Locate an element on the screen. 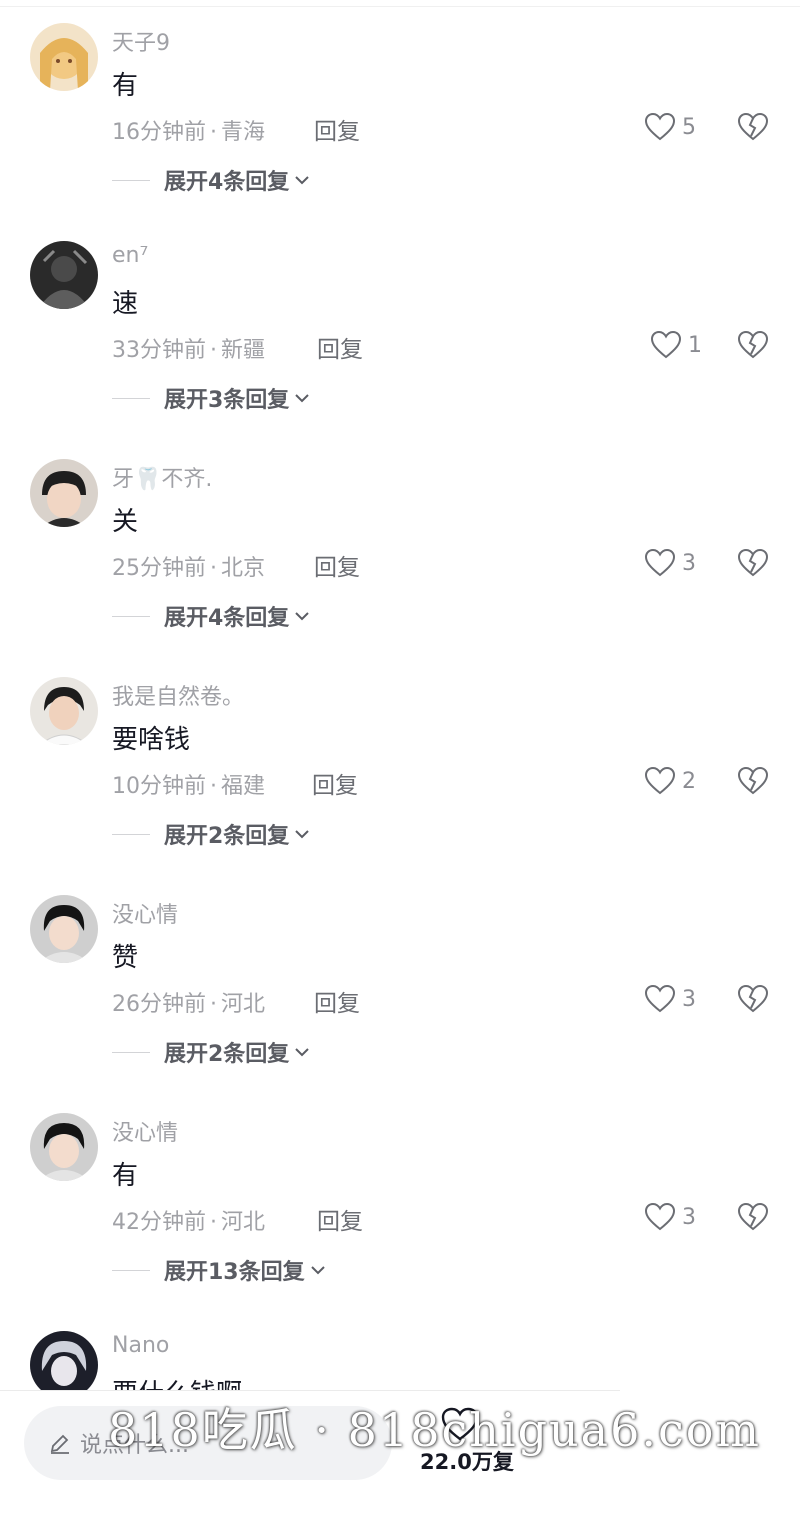 The image size is (800, 1526). comment-meta: 25分钟前 · 北京 is located at coordinates (189, 568).